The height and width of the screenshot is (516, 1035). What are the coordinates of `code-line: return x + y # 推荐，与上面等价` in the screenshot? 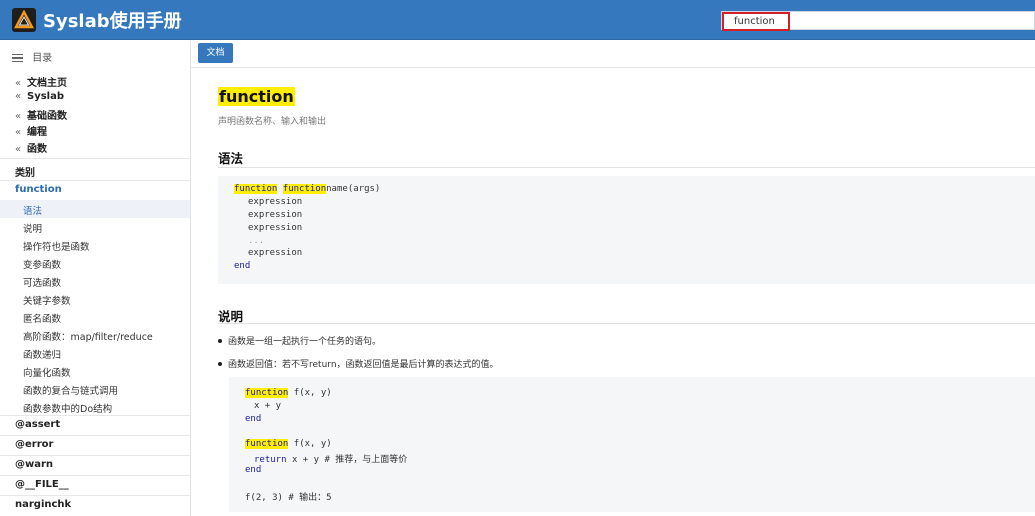 It's located at (331, 460).